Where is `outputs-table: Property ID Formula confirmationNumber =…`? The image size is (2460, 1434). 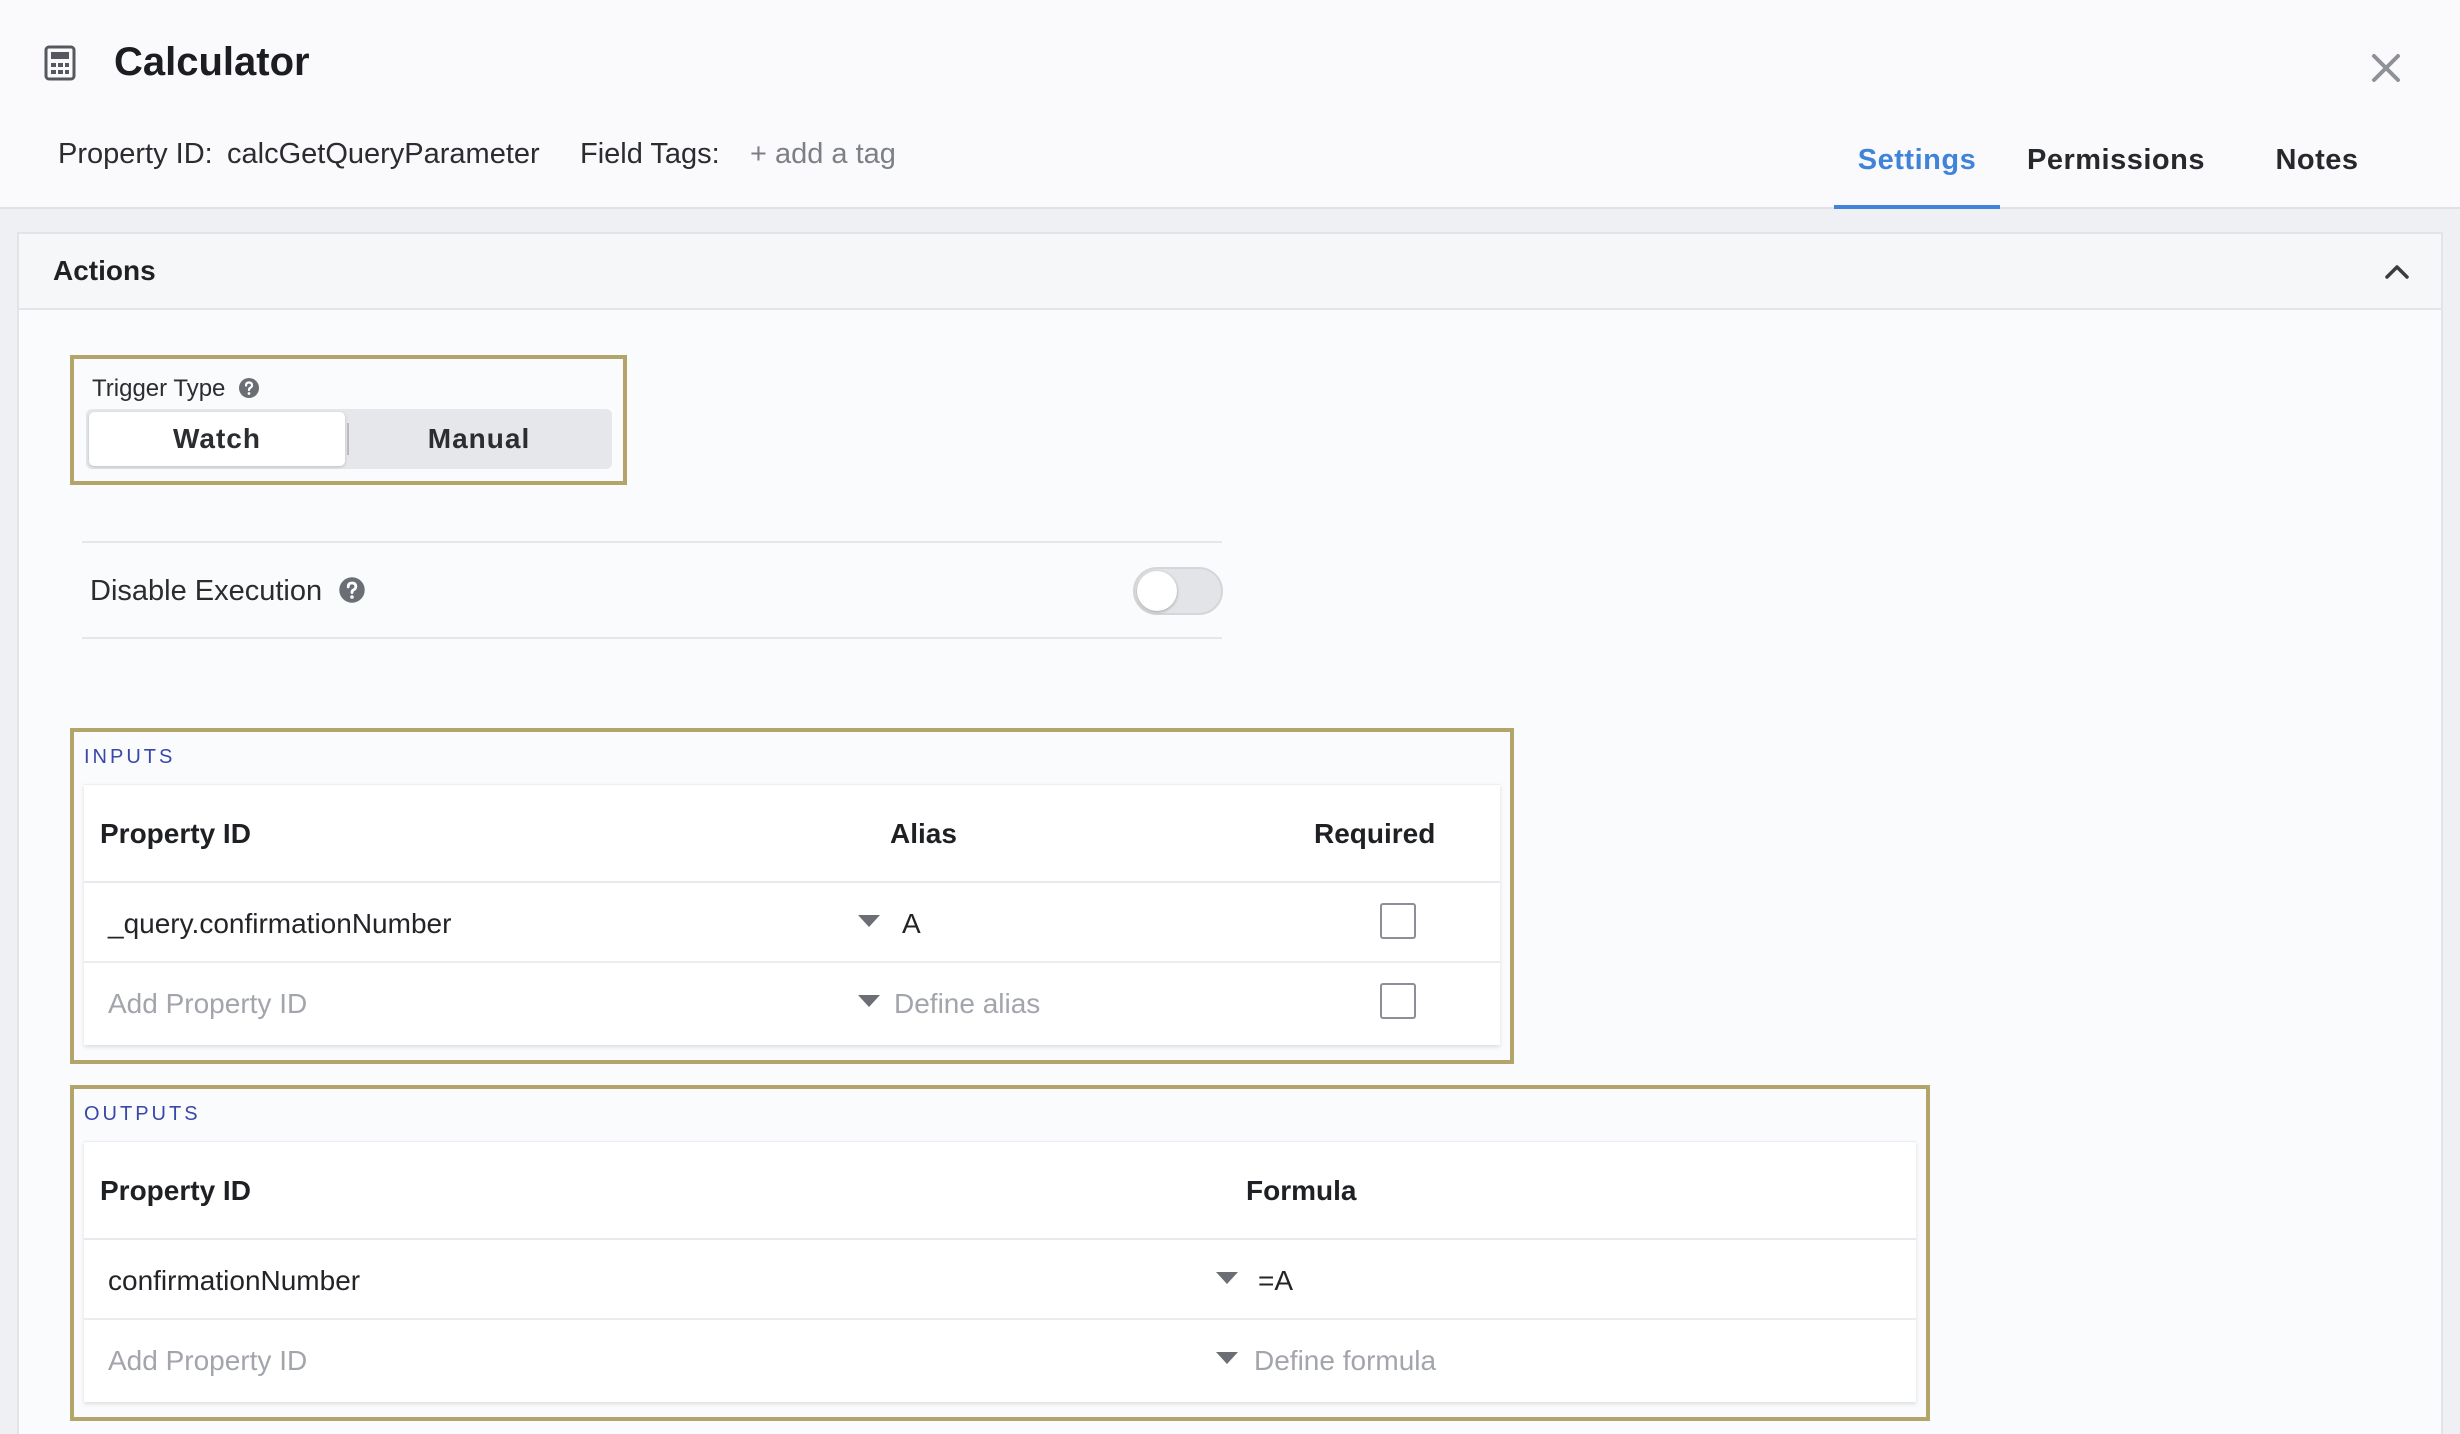
outputs-table: Property ID Formula confirmationNumber =… is located at coordinates (1000, 1271).